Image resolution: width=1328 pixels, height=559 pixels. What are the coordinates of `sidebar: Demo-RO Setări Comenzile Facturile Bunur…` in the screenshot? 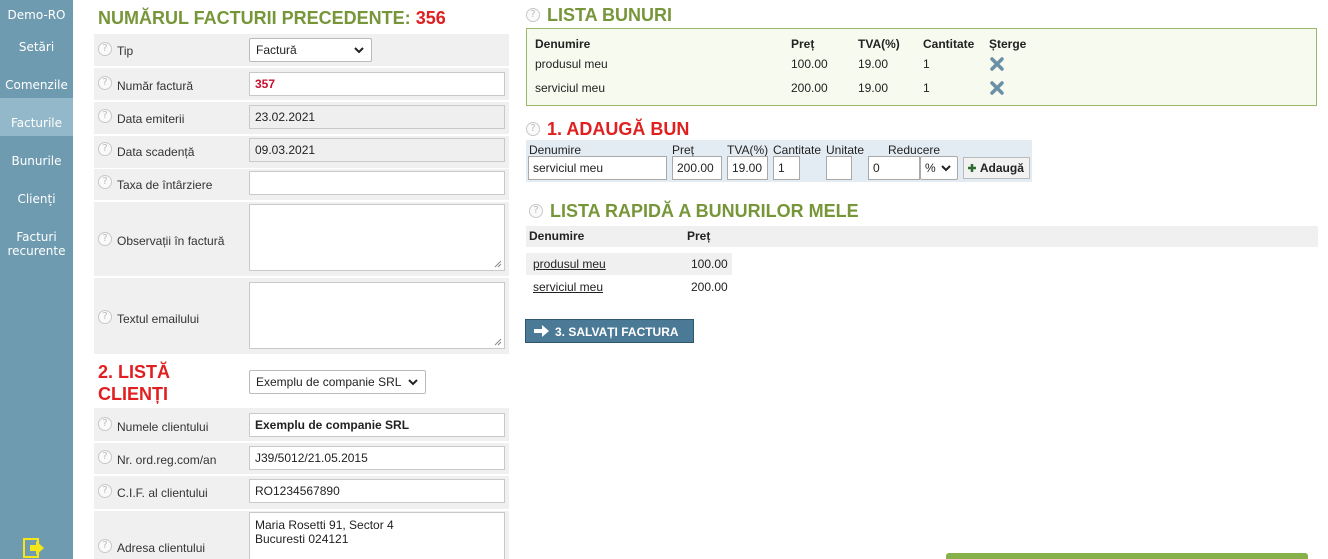 It's located at (36, 279).